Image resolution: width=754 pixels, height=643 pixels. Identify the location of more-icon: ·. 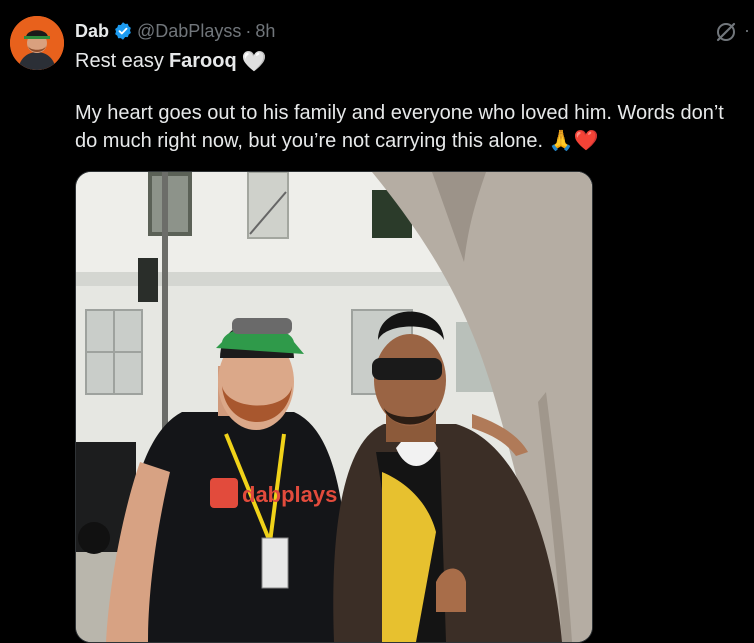
(749, 32).